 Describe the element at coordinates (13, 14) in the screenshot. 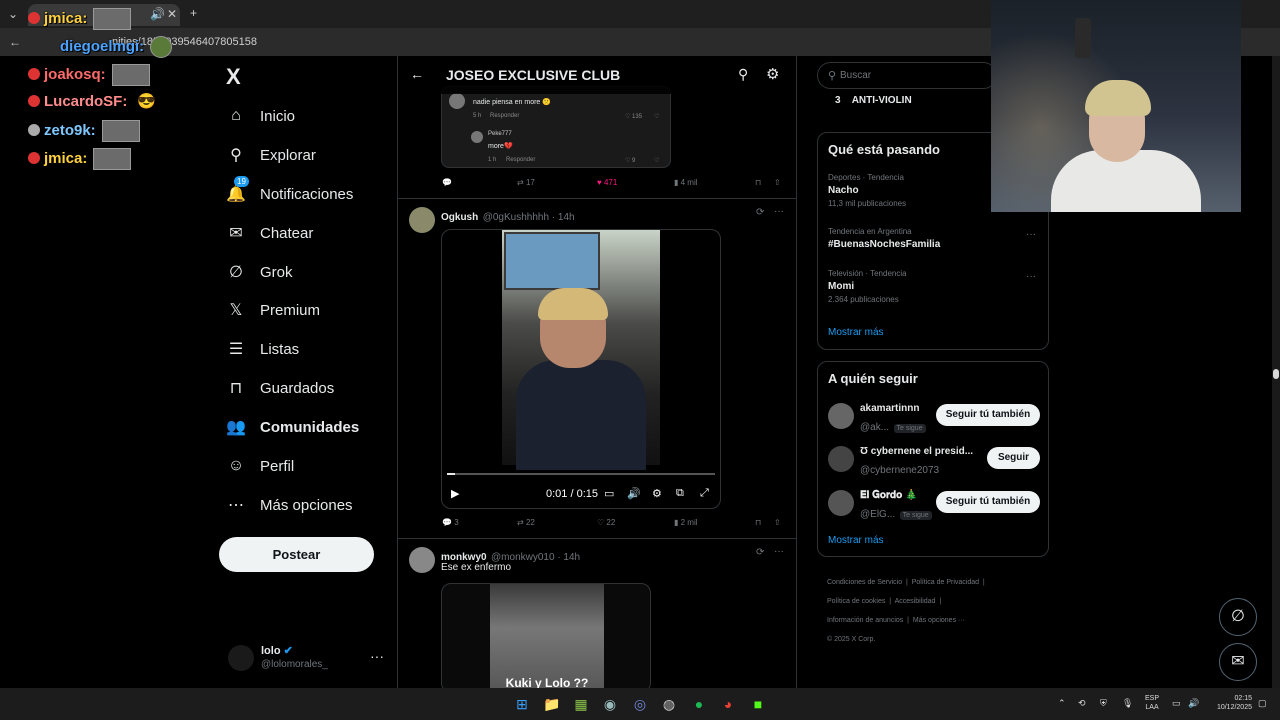

I see `tab-list-icon: ⌄` at that location.